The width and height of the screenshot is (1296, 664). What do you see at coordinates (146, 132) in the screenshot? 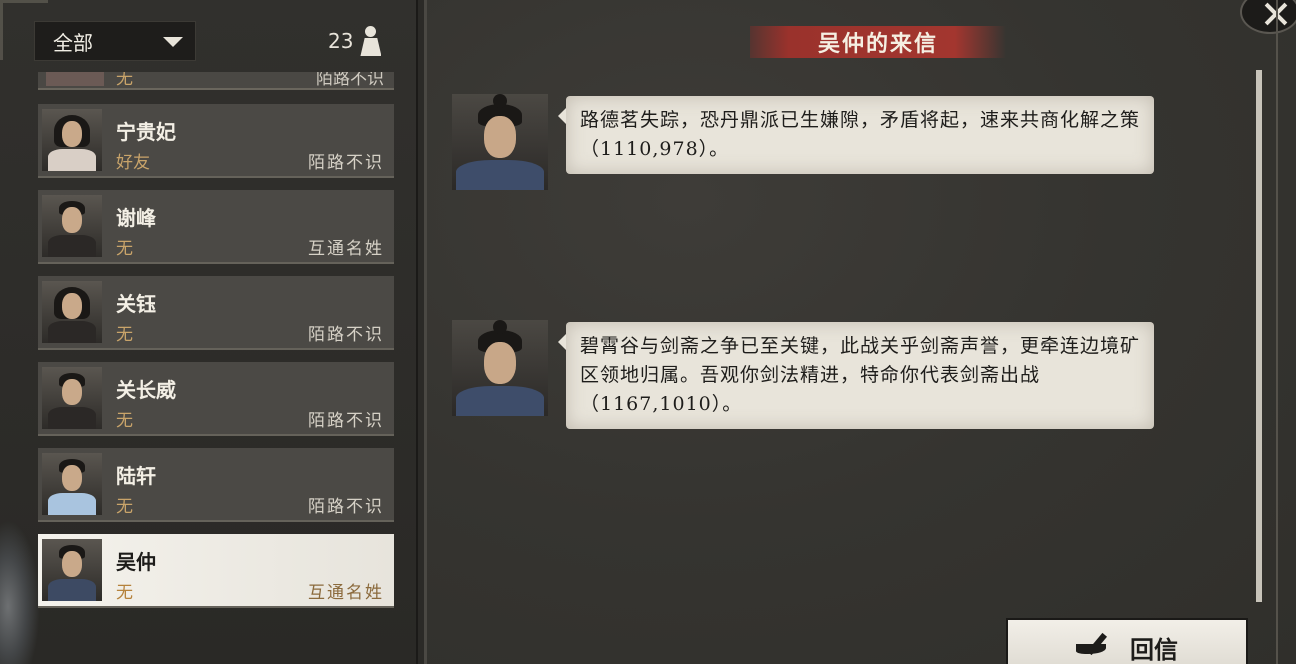
I see `contact-name: 宁贵妃` at bounding box center [146, 132].